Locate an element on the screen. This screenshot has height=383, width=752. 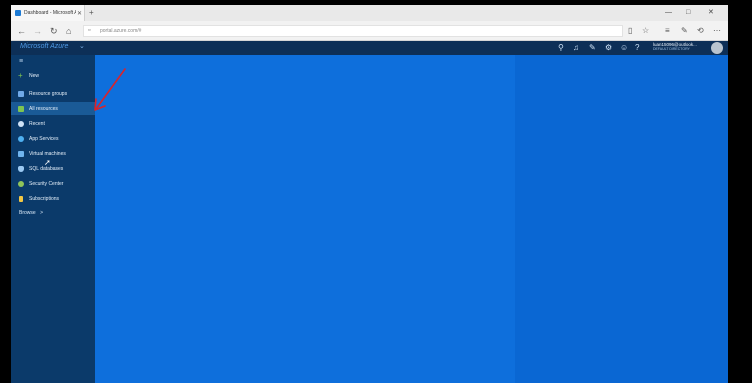
sidebar-item-app-services: App Services is located at coordinates (53, 138).